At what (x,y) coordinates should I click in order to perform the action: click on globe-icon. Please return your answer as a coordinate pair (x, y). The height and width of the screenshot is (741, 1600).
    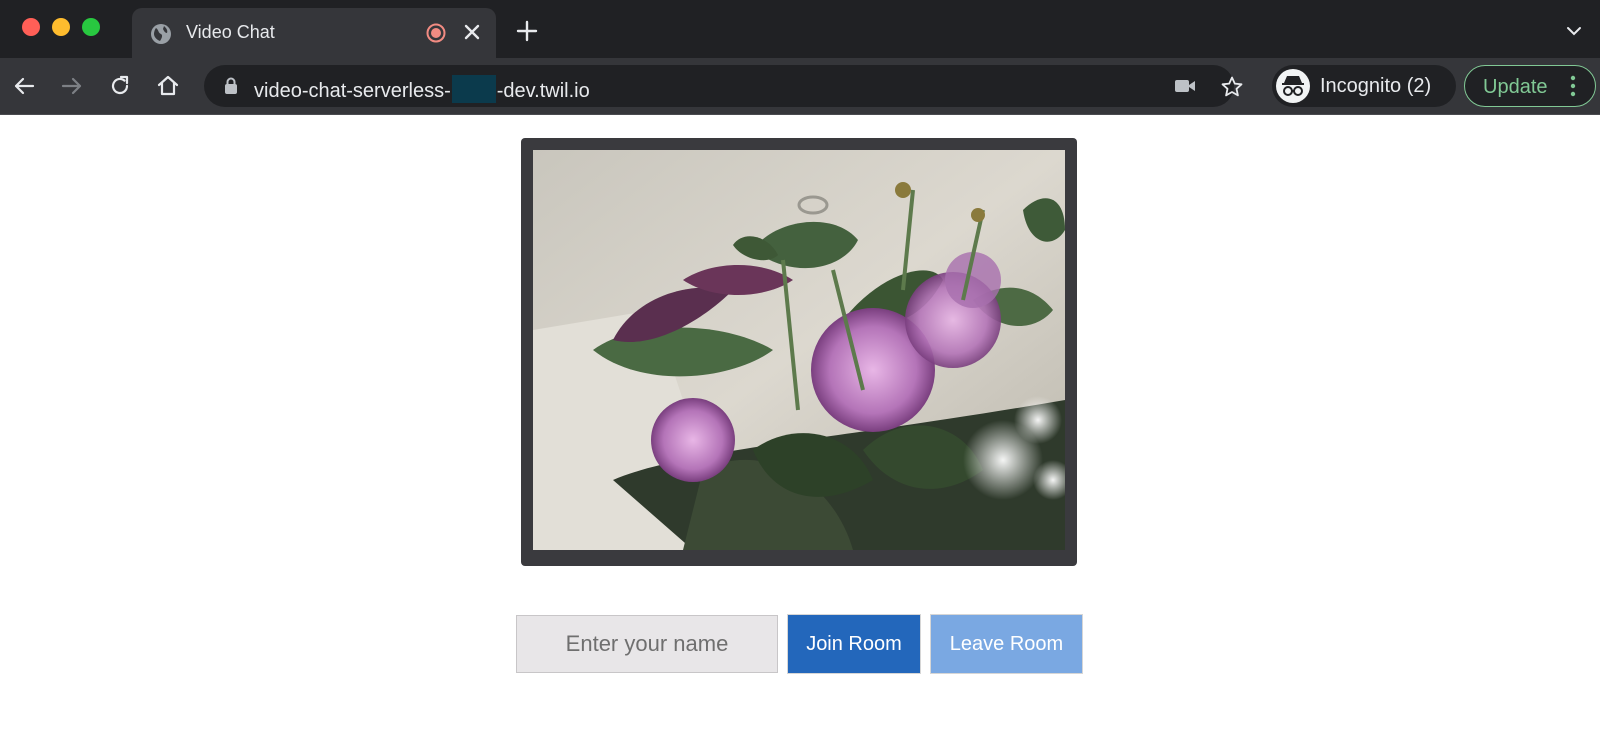
    Looking at the image, I should click on (161, 36).